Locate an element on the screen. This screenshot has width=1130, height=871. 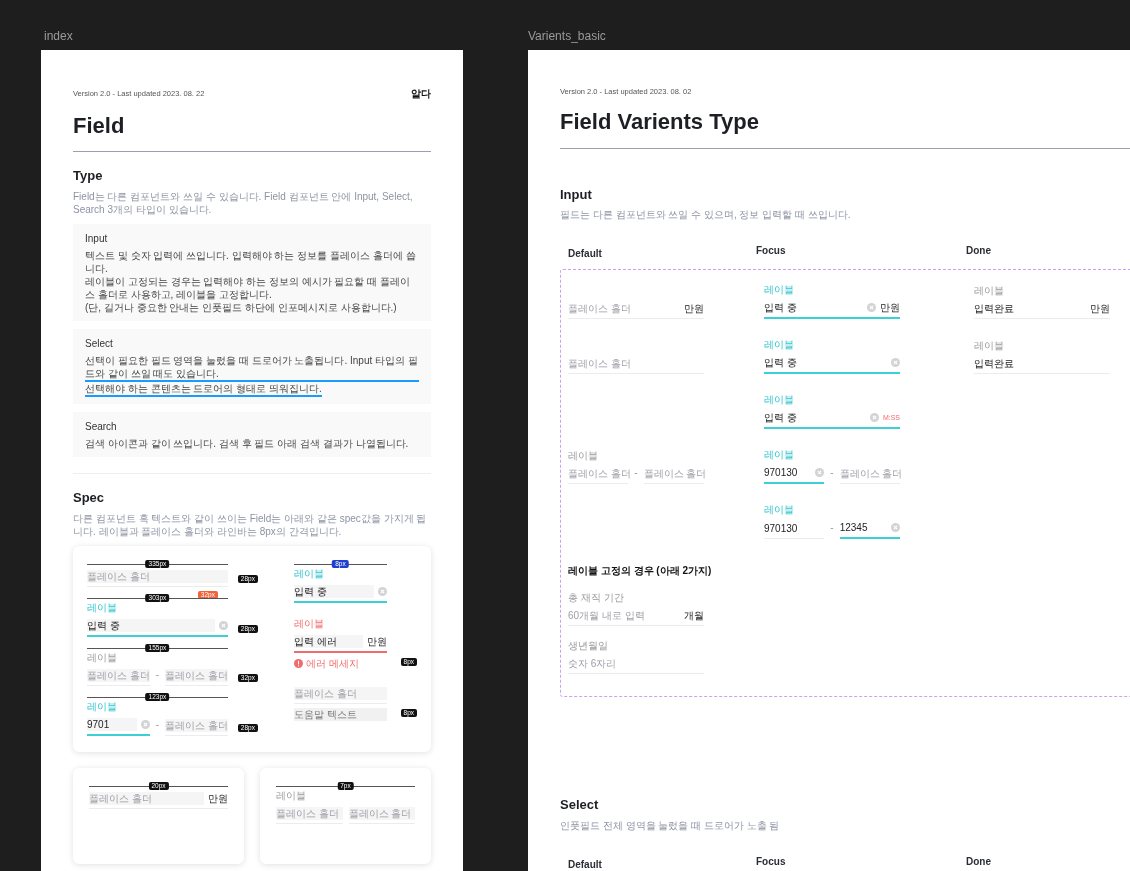
section-description: Field는 다른 컴포넌트와 쓰일 수 있습니다. Field 컴포넌트 안에 Input, Select, Search 3개의 타입이 있습니다. is located at coordinates (243, 203).